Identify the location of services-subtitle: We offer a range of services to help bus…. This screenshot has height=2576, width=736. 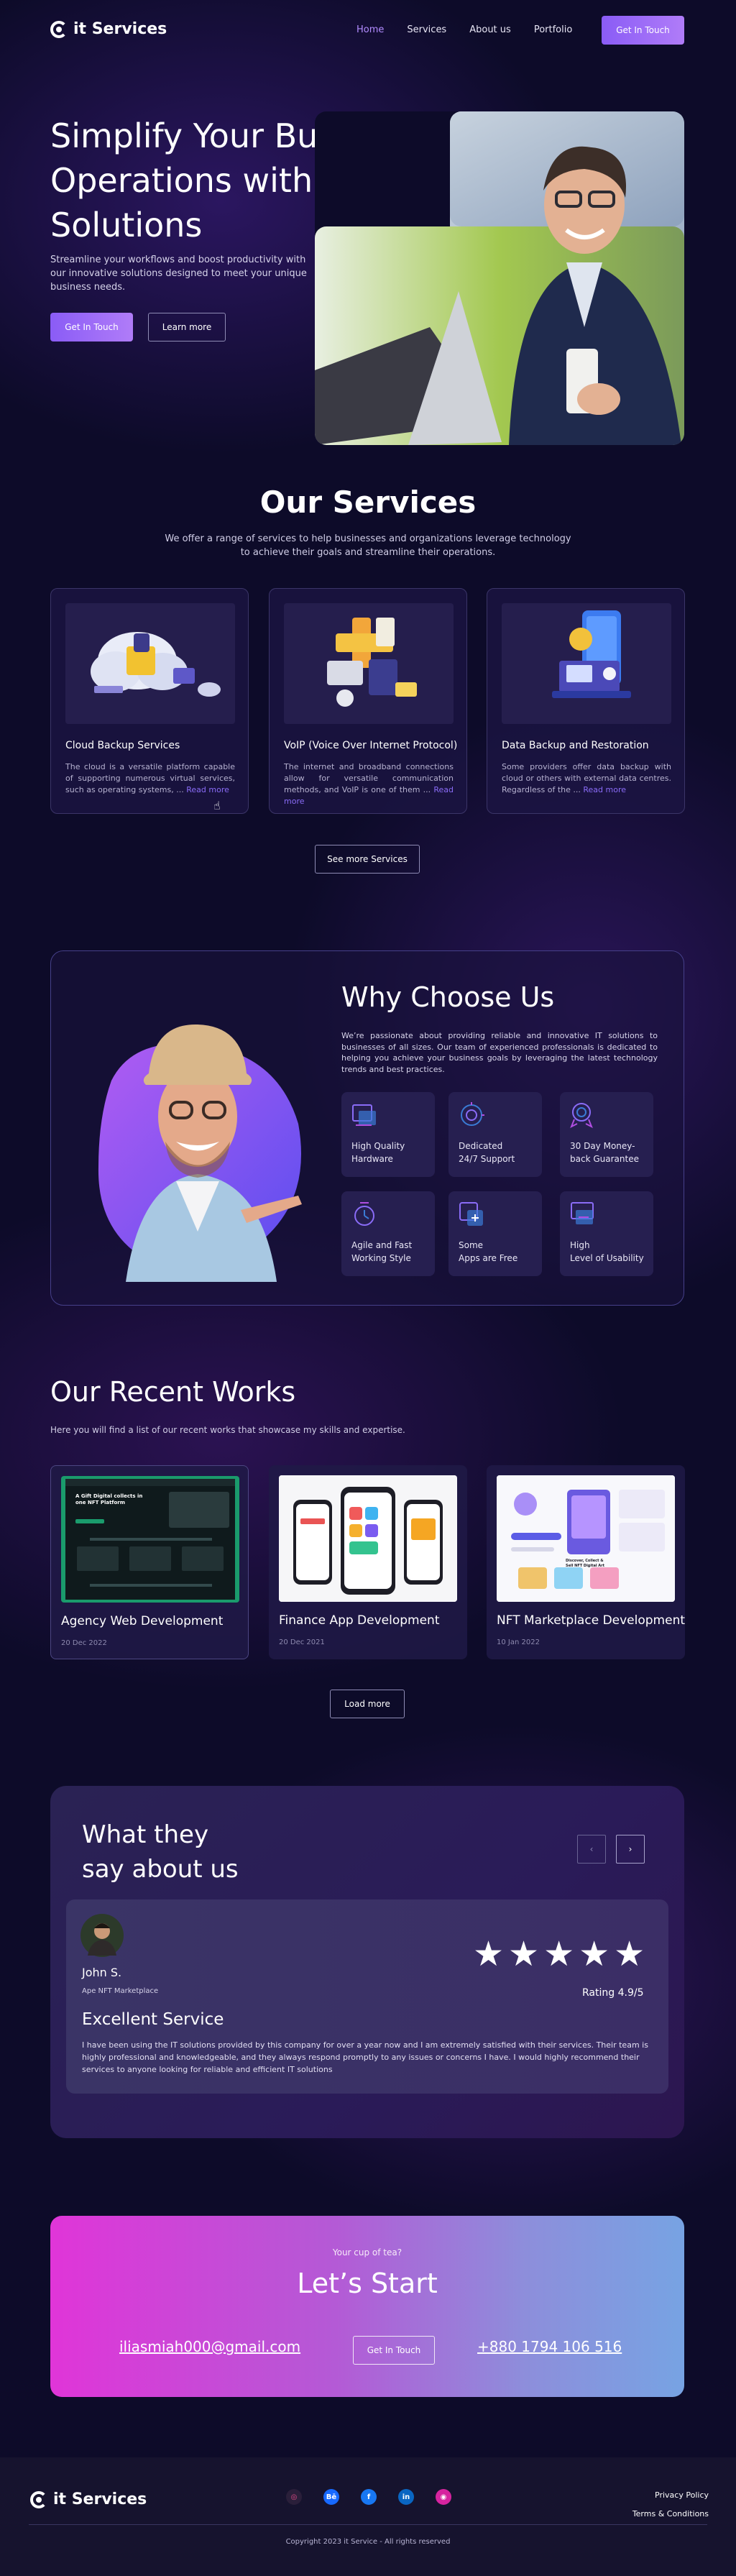
(368, 545).